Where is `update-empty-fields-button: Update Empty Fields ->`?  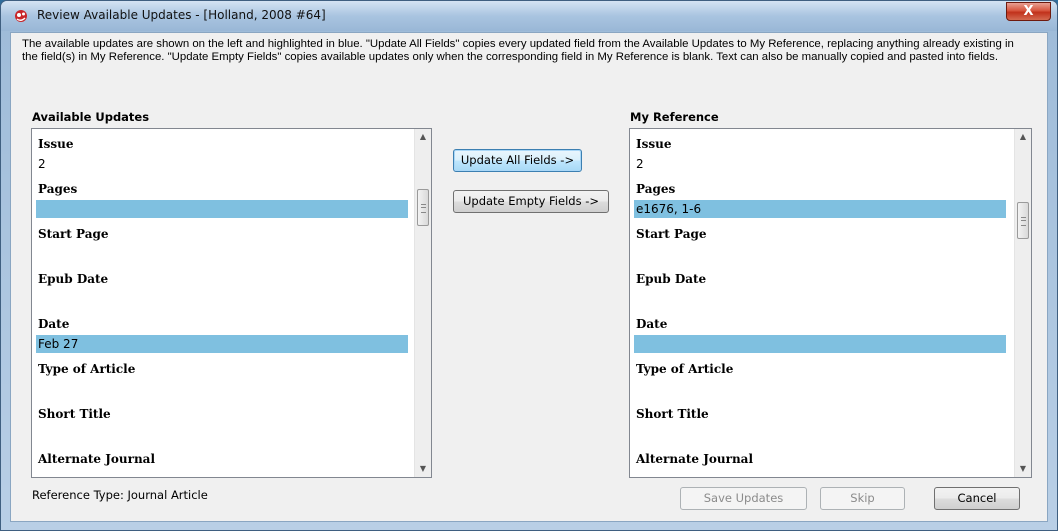
update-empty-fields-button: Update Empty Fields -> is located at coordinates (531, 201).